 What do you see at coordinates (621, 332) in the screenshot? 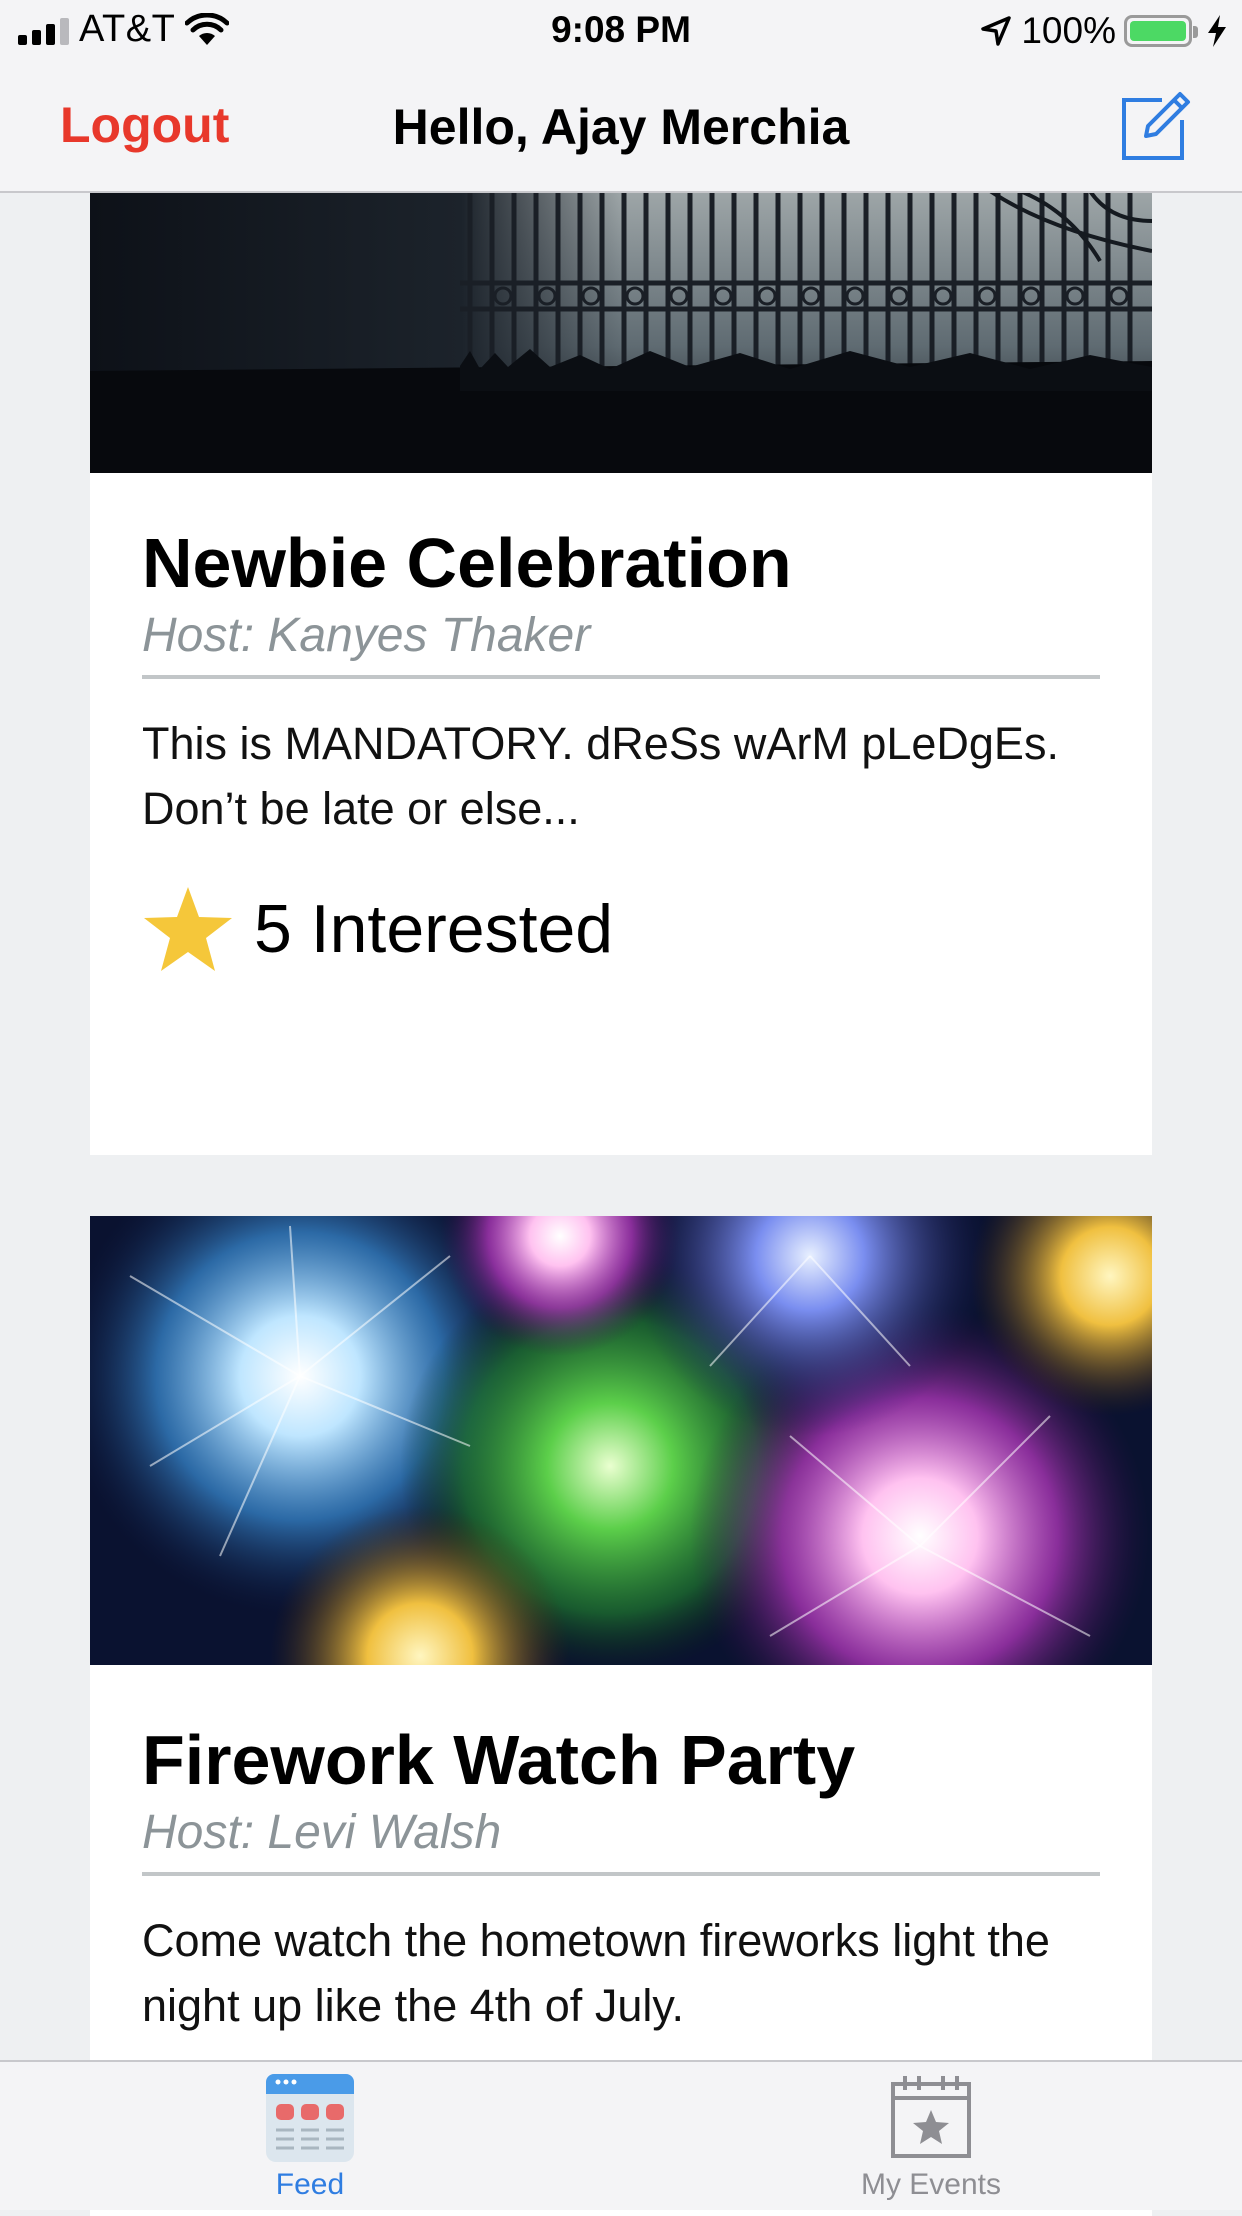
I see `event-image-night-gate` at bounding box center [621, 332].